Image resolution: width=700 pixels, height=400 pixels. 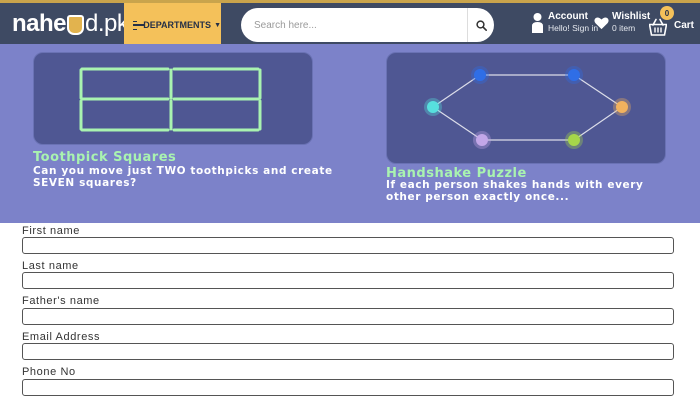 I want to click on wishlist-link: Wishlist 0 item, so click(x=622, y=22).